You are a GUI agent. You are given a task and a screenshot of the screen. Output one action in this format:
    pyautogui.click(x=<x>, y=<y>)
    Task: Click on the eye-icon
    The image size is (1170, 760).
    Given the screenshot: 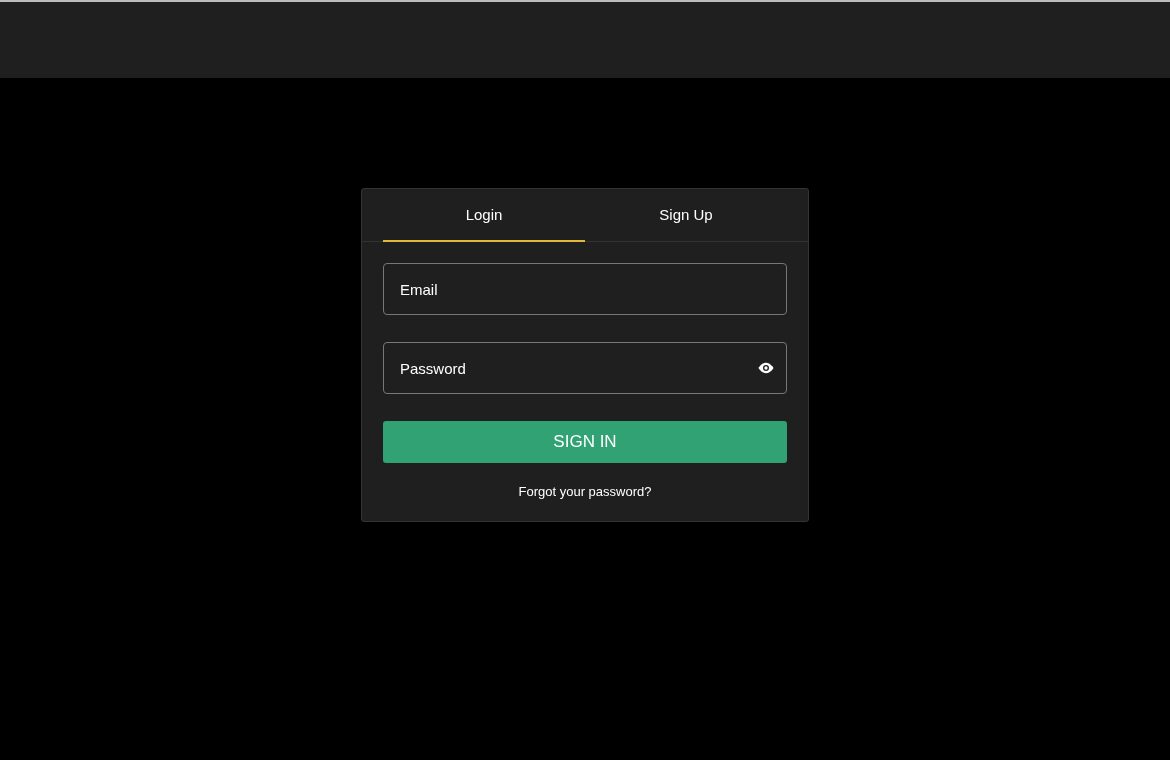 What is the action you would take?
    pyautogui.click(x=766, y=368)
    